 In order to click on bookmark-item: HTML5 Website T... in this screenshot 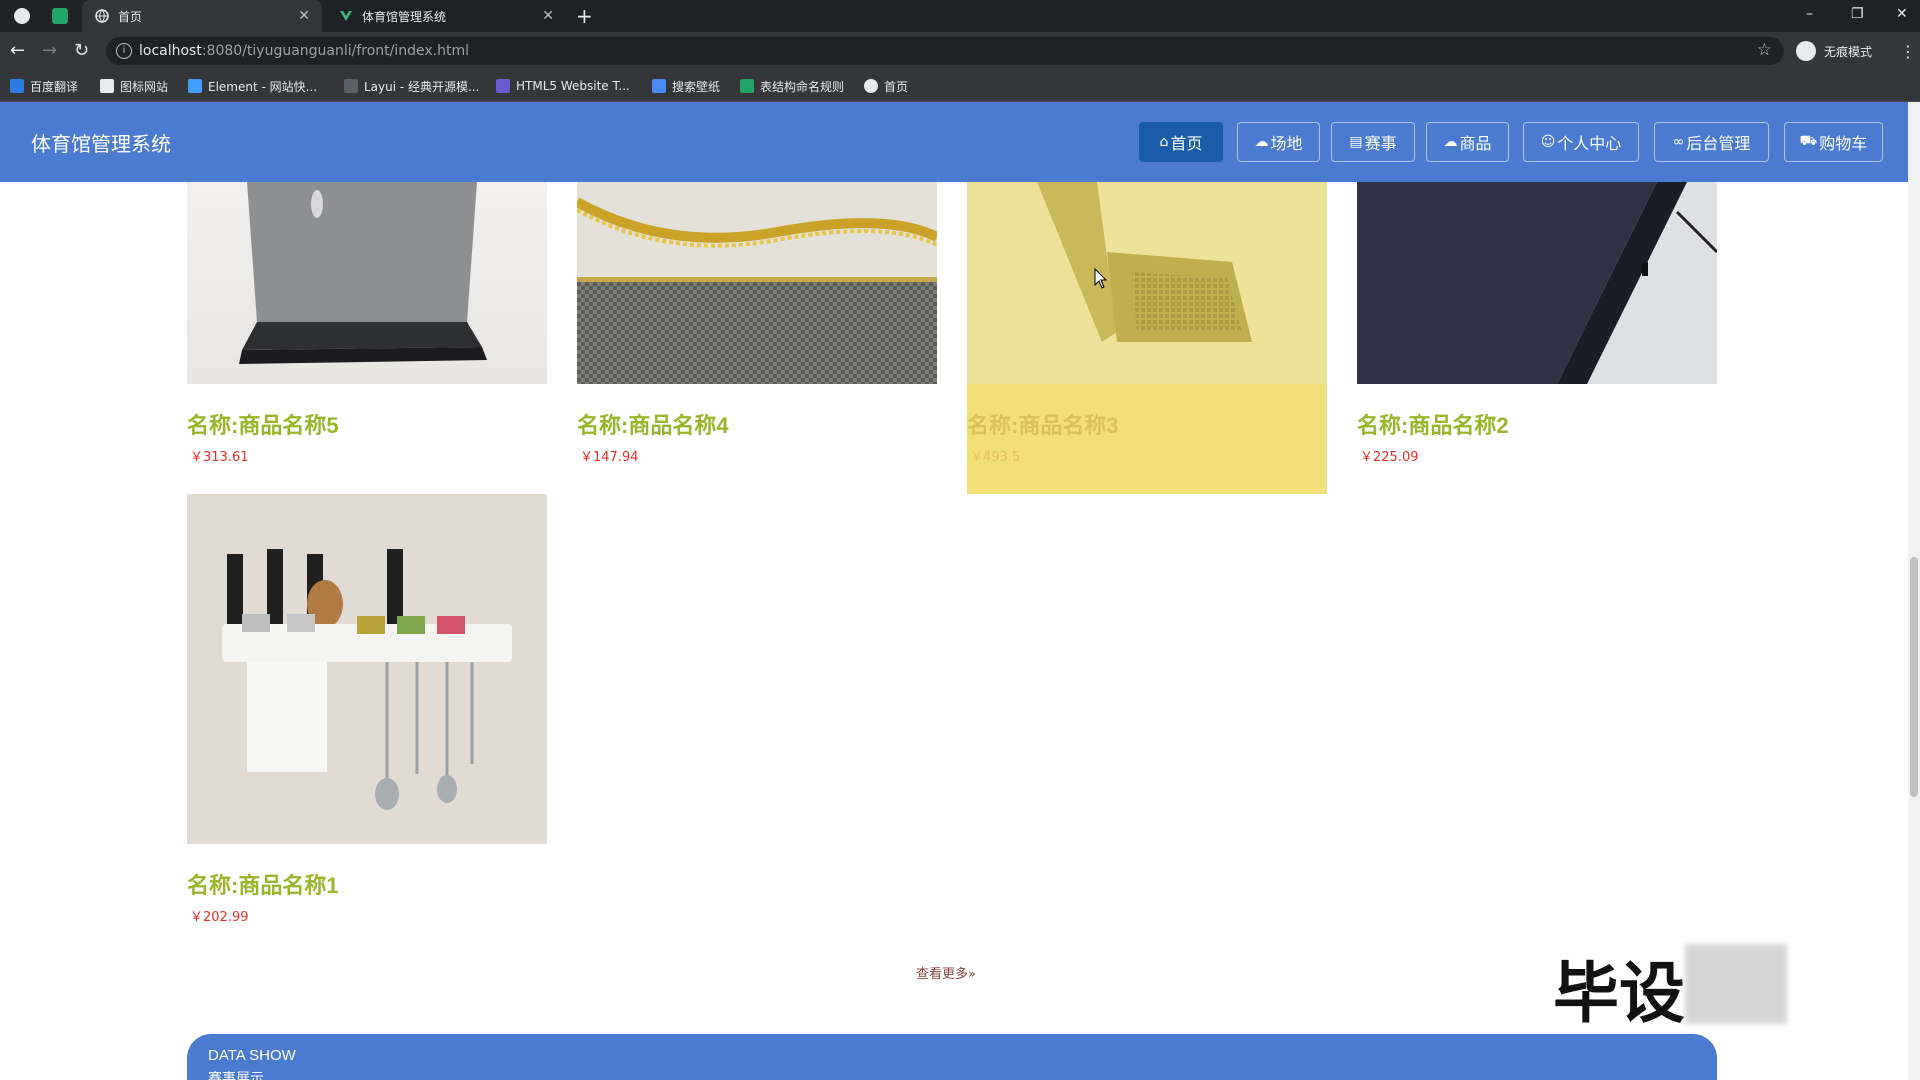, I will do `click(563, 86)`.